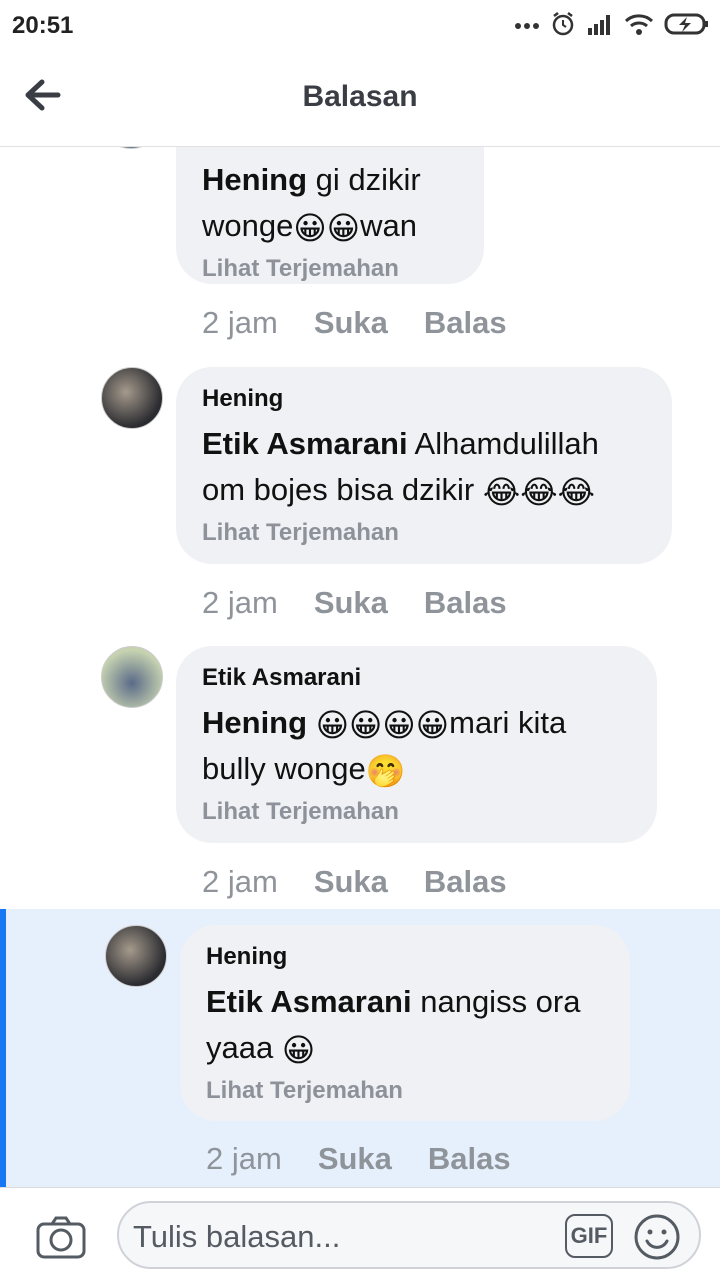  Describe the element at coordinates (563, 26) in the screenshot. I see `alarm-icon` at that location.